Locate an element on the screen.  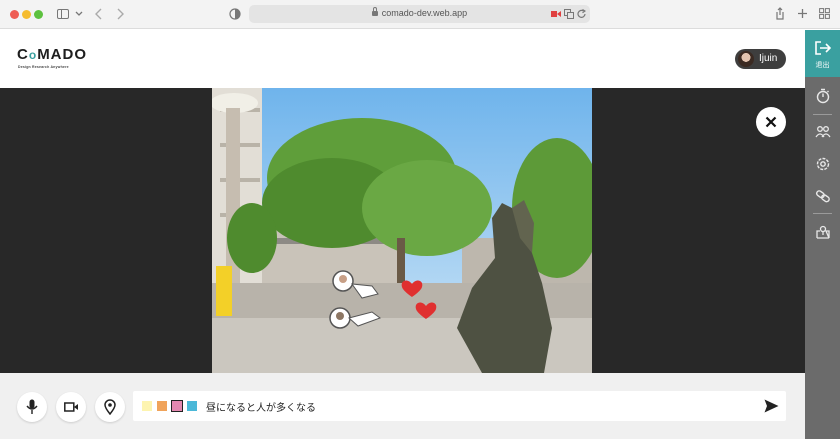
close-icon is located at coordinates (771, 122).